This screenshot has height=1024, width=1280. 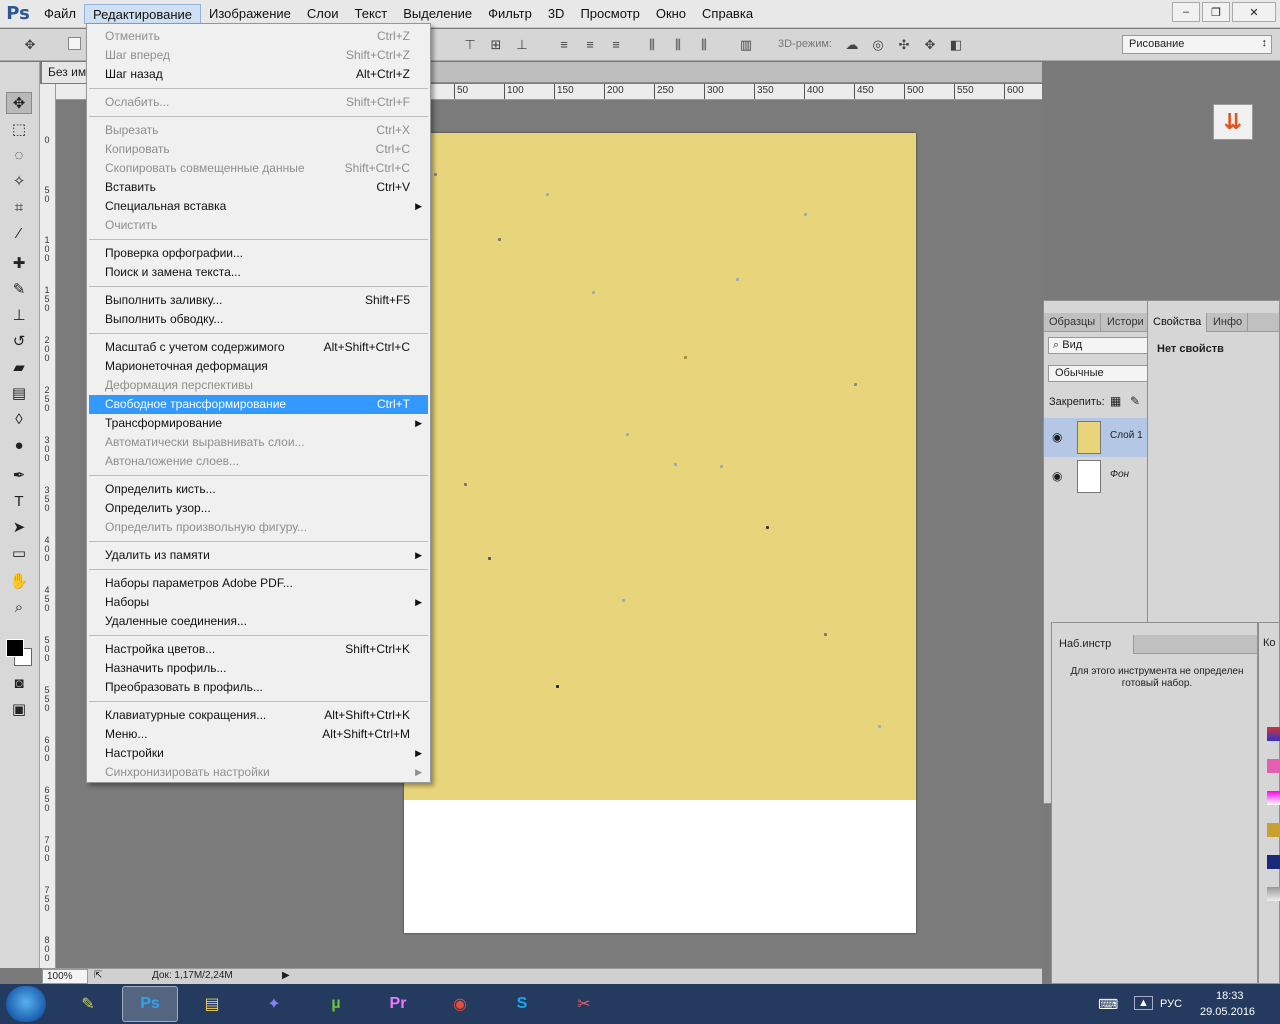 What do you see at coordinates (258, 423) in the screenshot?
I see `edit-menu-item: Трансформирование ▶` at bounding box center [258, 423].